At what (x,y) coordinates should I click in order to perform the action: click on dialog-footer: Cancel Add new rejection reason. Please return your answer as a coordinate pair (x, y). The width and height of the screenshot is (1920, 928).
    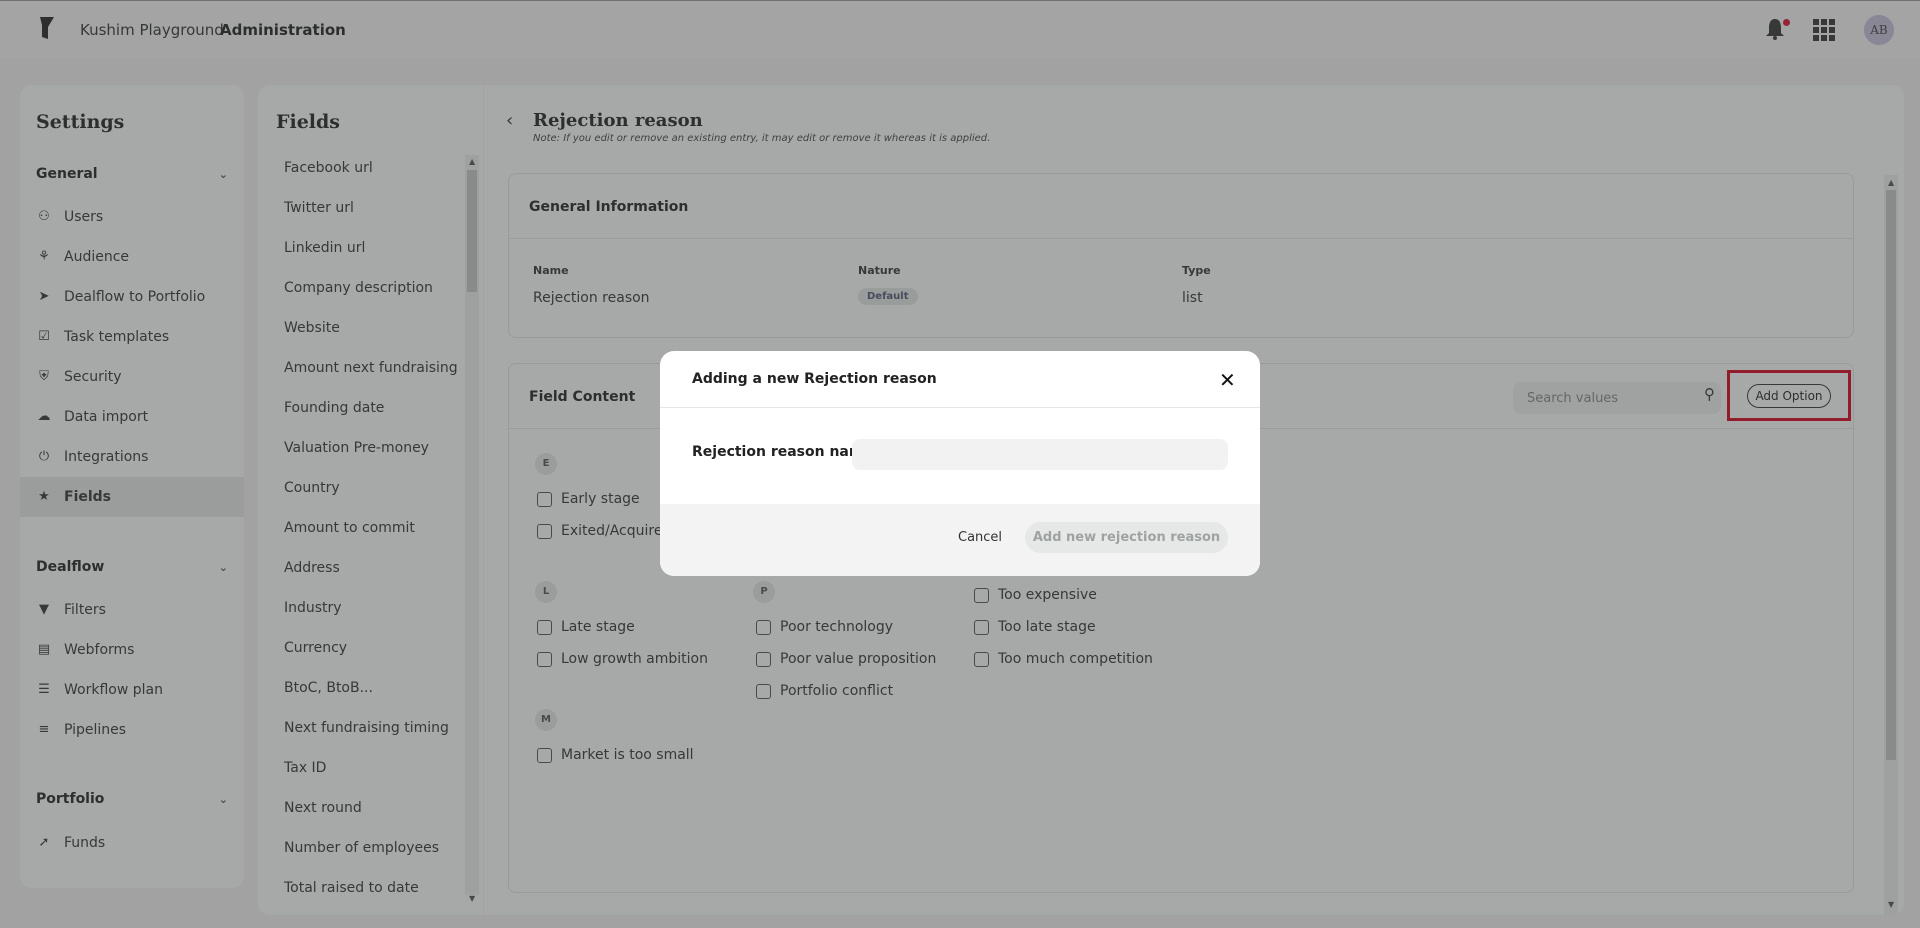
    Looking at the image, I should click on (960, 540).